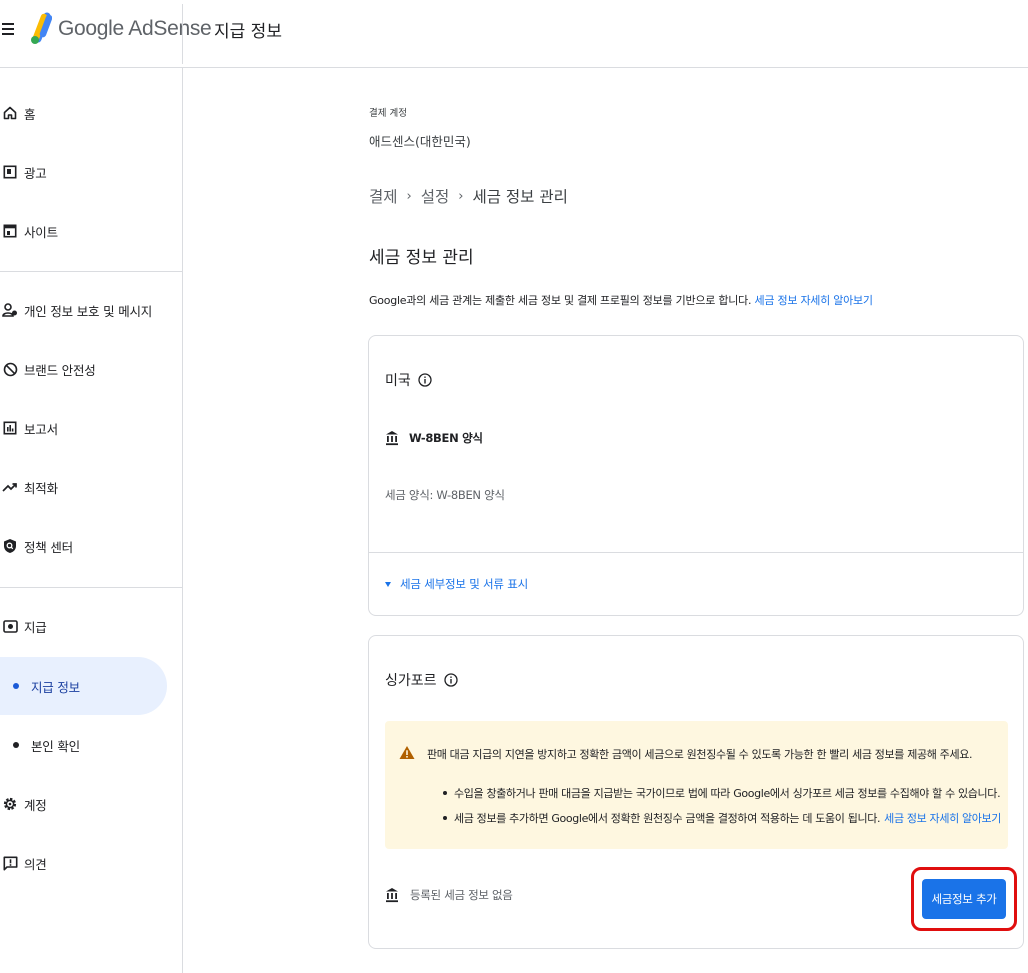  Describe the element at coordinates (383, 196) in the screenshot. I see `breadcrumb-item-payments: 결제` at that location.